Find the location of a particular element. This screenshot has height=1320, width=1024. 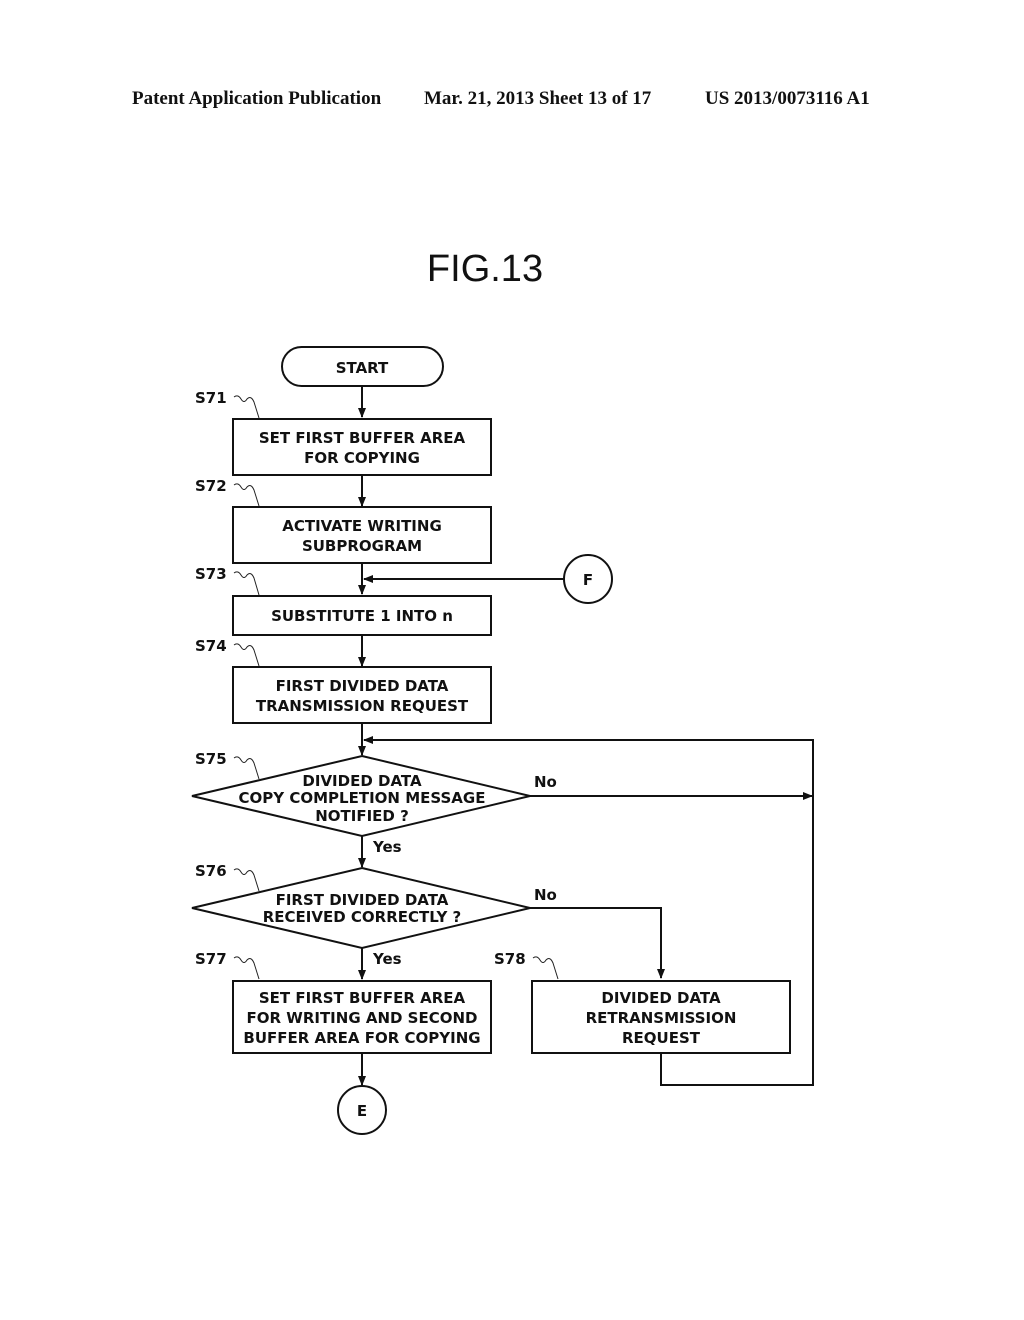

s78-step-label: S78 is located at coordinates (510, 959).